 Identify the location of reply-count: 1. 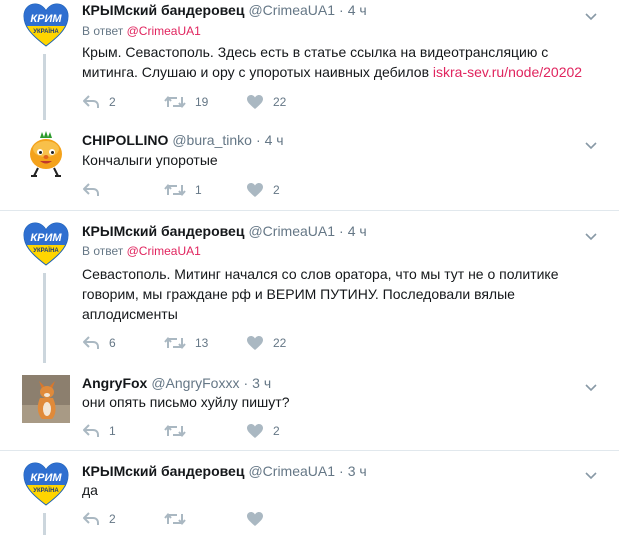
(112, 431).